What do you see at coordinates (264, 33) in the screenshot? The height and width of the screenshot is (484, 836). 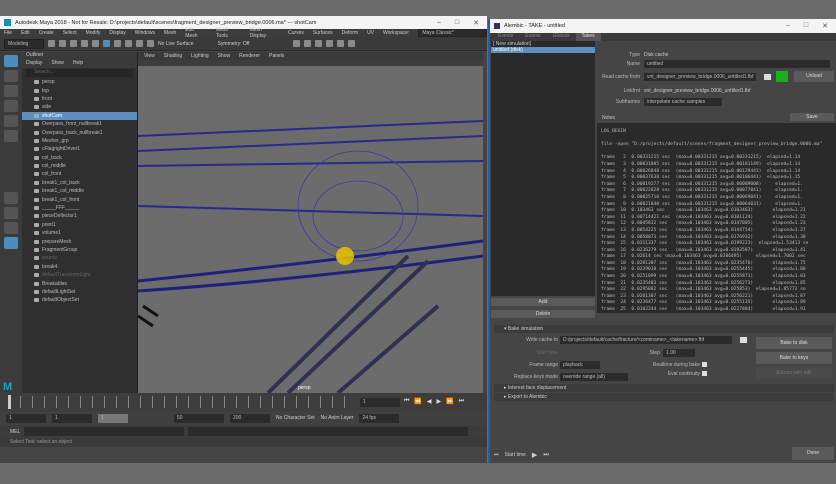 I see `menu-mesh-display: Mesh Display` at bounding box center [264, 33].